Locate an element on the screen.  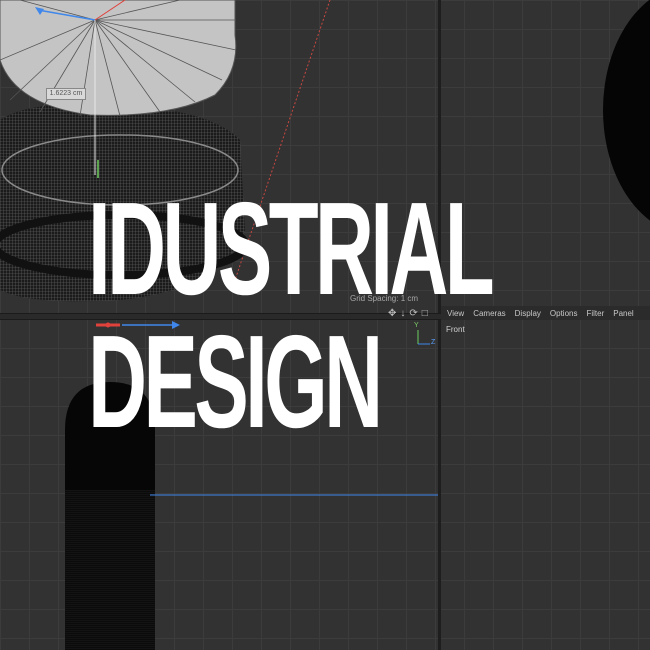
headline-line-1: IDUSTRIAL is located at coordinates (291, 248).